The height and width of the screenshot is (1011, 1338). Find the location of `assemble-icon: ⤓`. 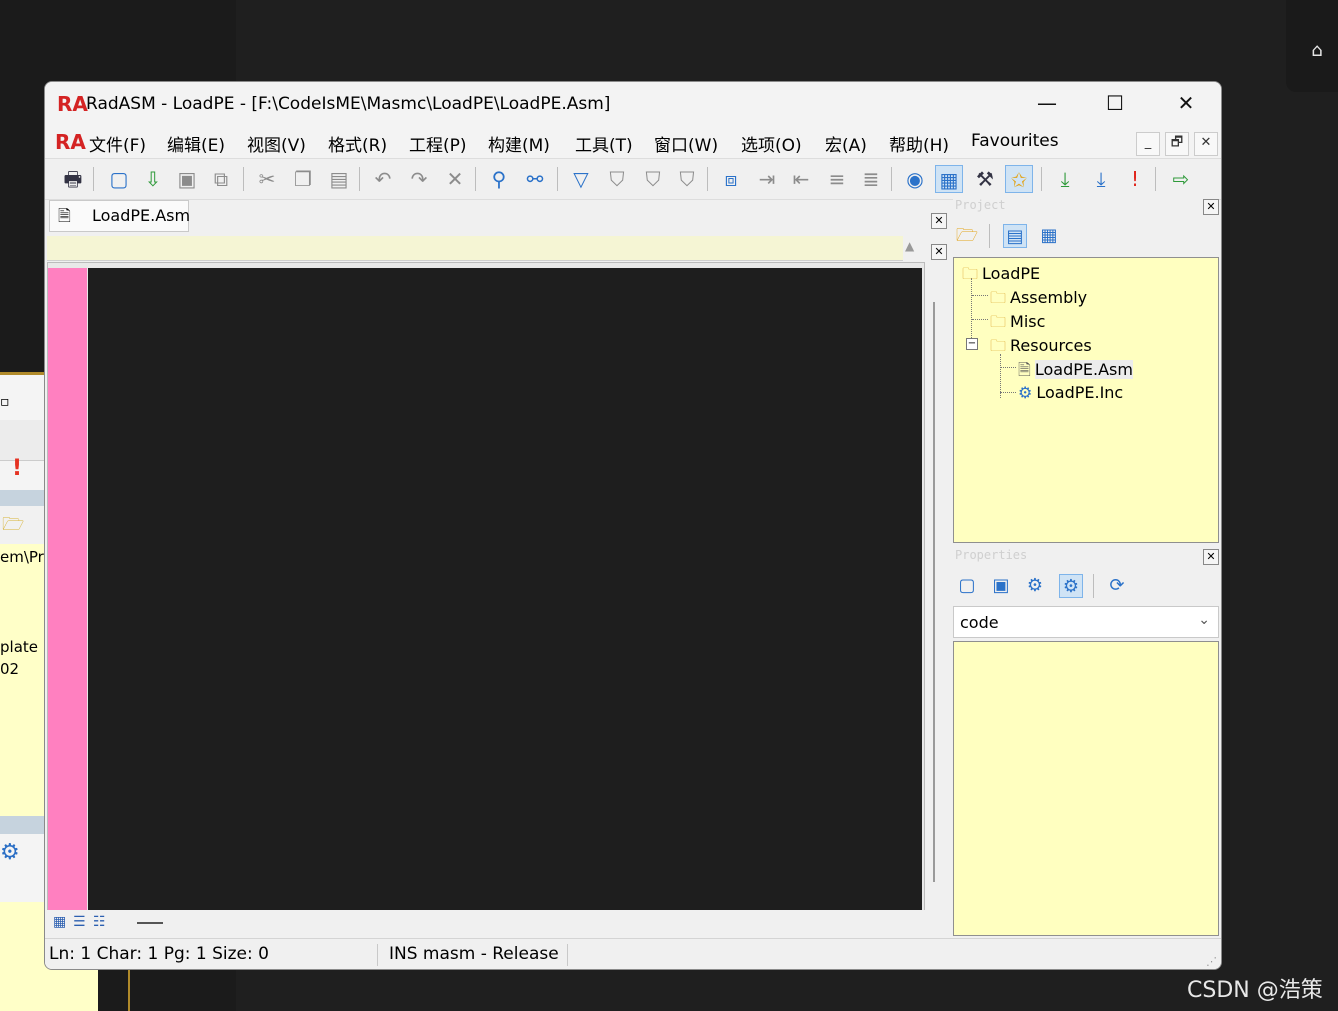

assemble-icon: ⤓ is located at coordinates (1065, 179).